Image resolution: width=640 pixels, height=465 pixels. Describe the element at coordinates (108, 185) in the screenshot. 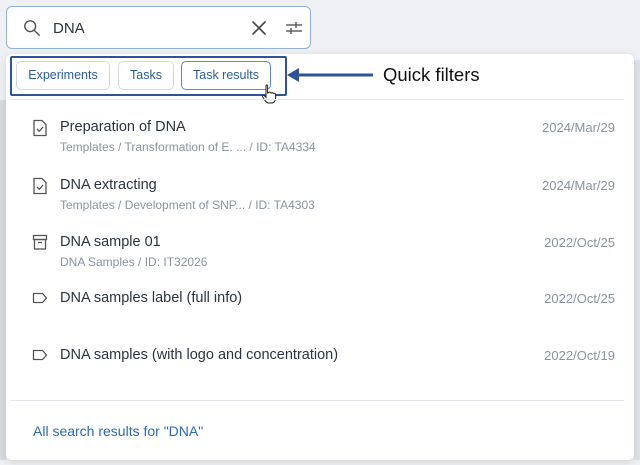

I see `result-title: DNA extracting` at that location.